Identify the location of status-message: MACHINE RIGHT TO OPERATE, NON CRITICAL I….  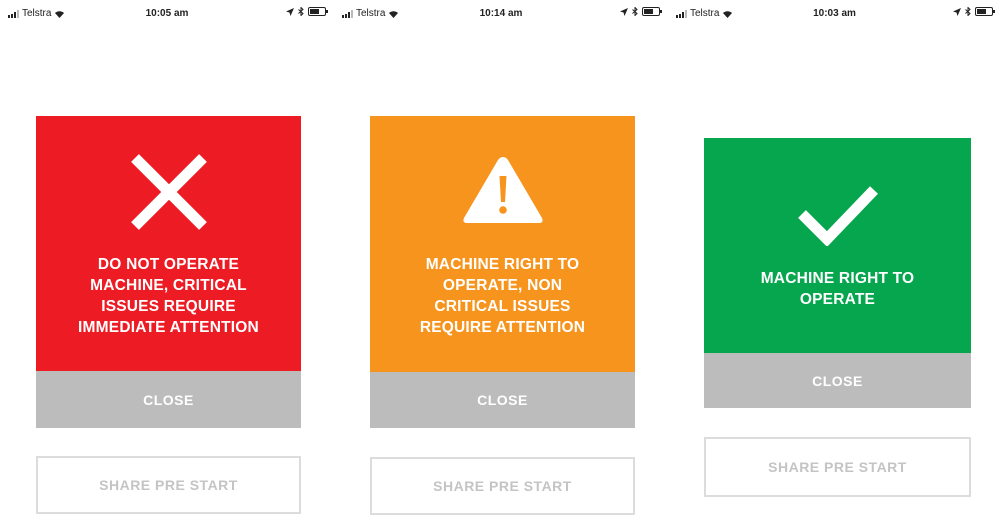
(502, 296).